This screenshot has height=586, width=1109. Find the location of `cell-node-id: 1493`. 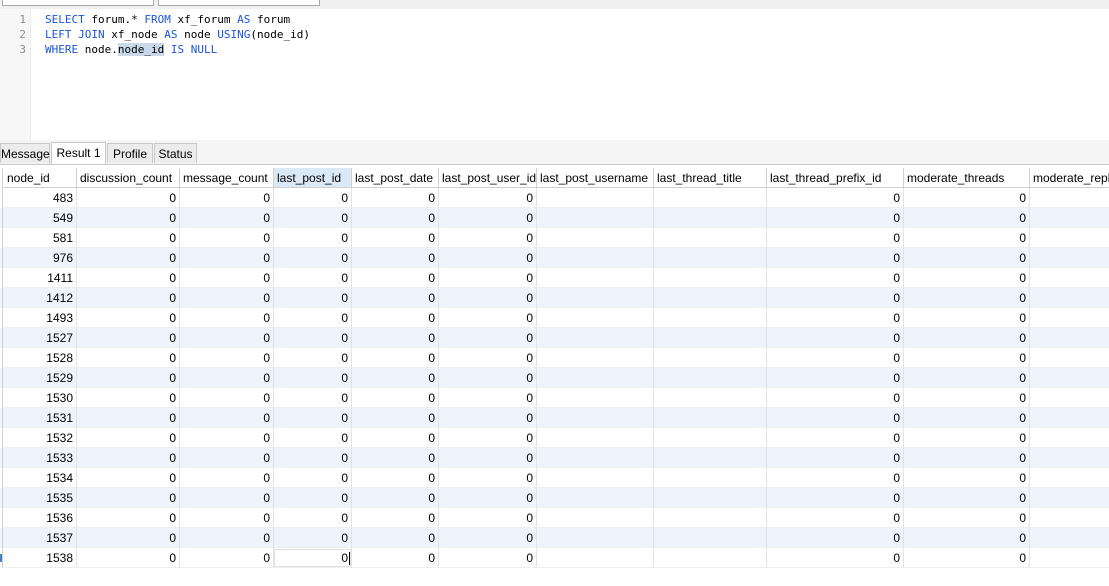

cell-node-id: 1493 is located at coordinates (40, 318).